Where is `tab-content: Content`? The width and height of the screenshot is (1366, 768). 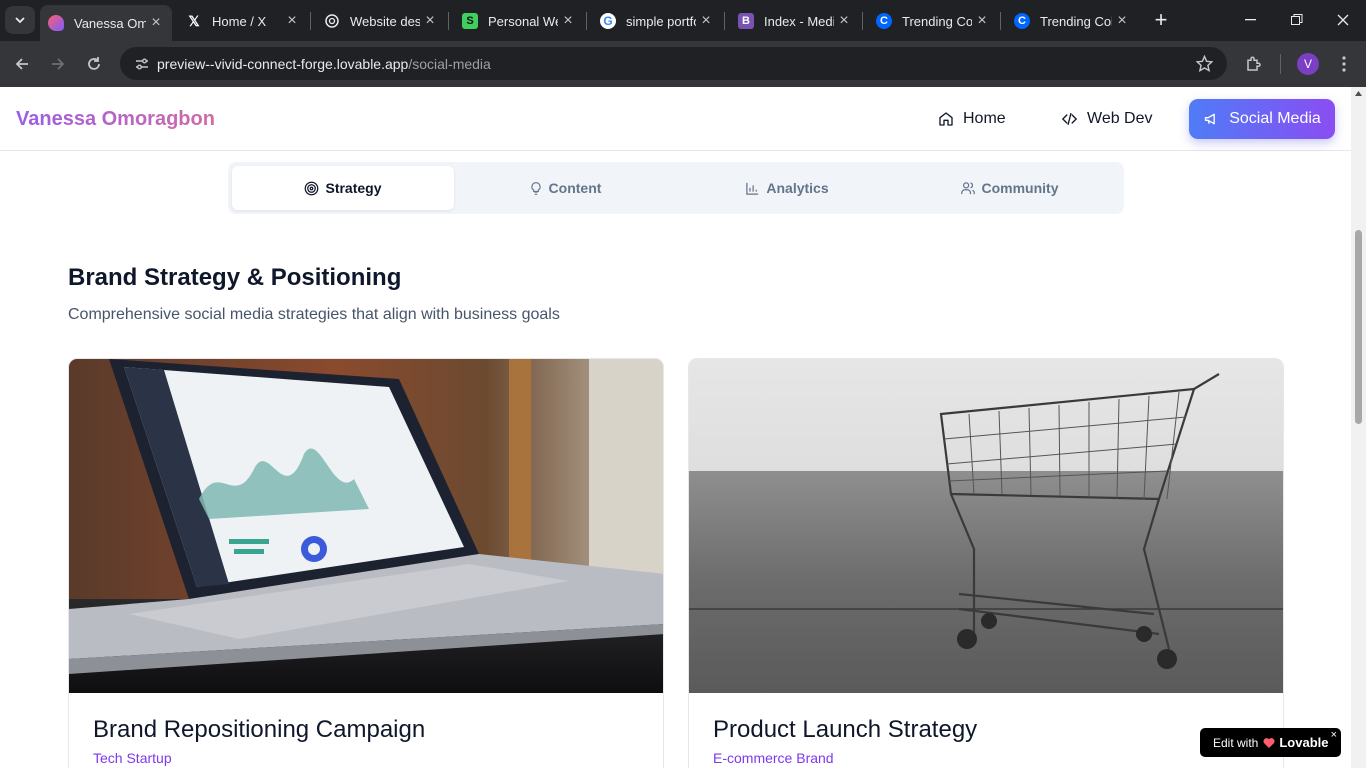 tab-content: Content is located at coordinates (565, 188).